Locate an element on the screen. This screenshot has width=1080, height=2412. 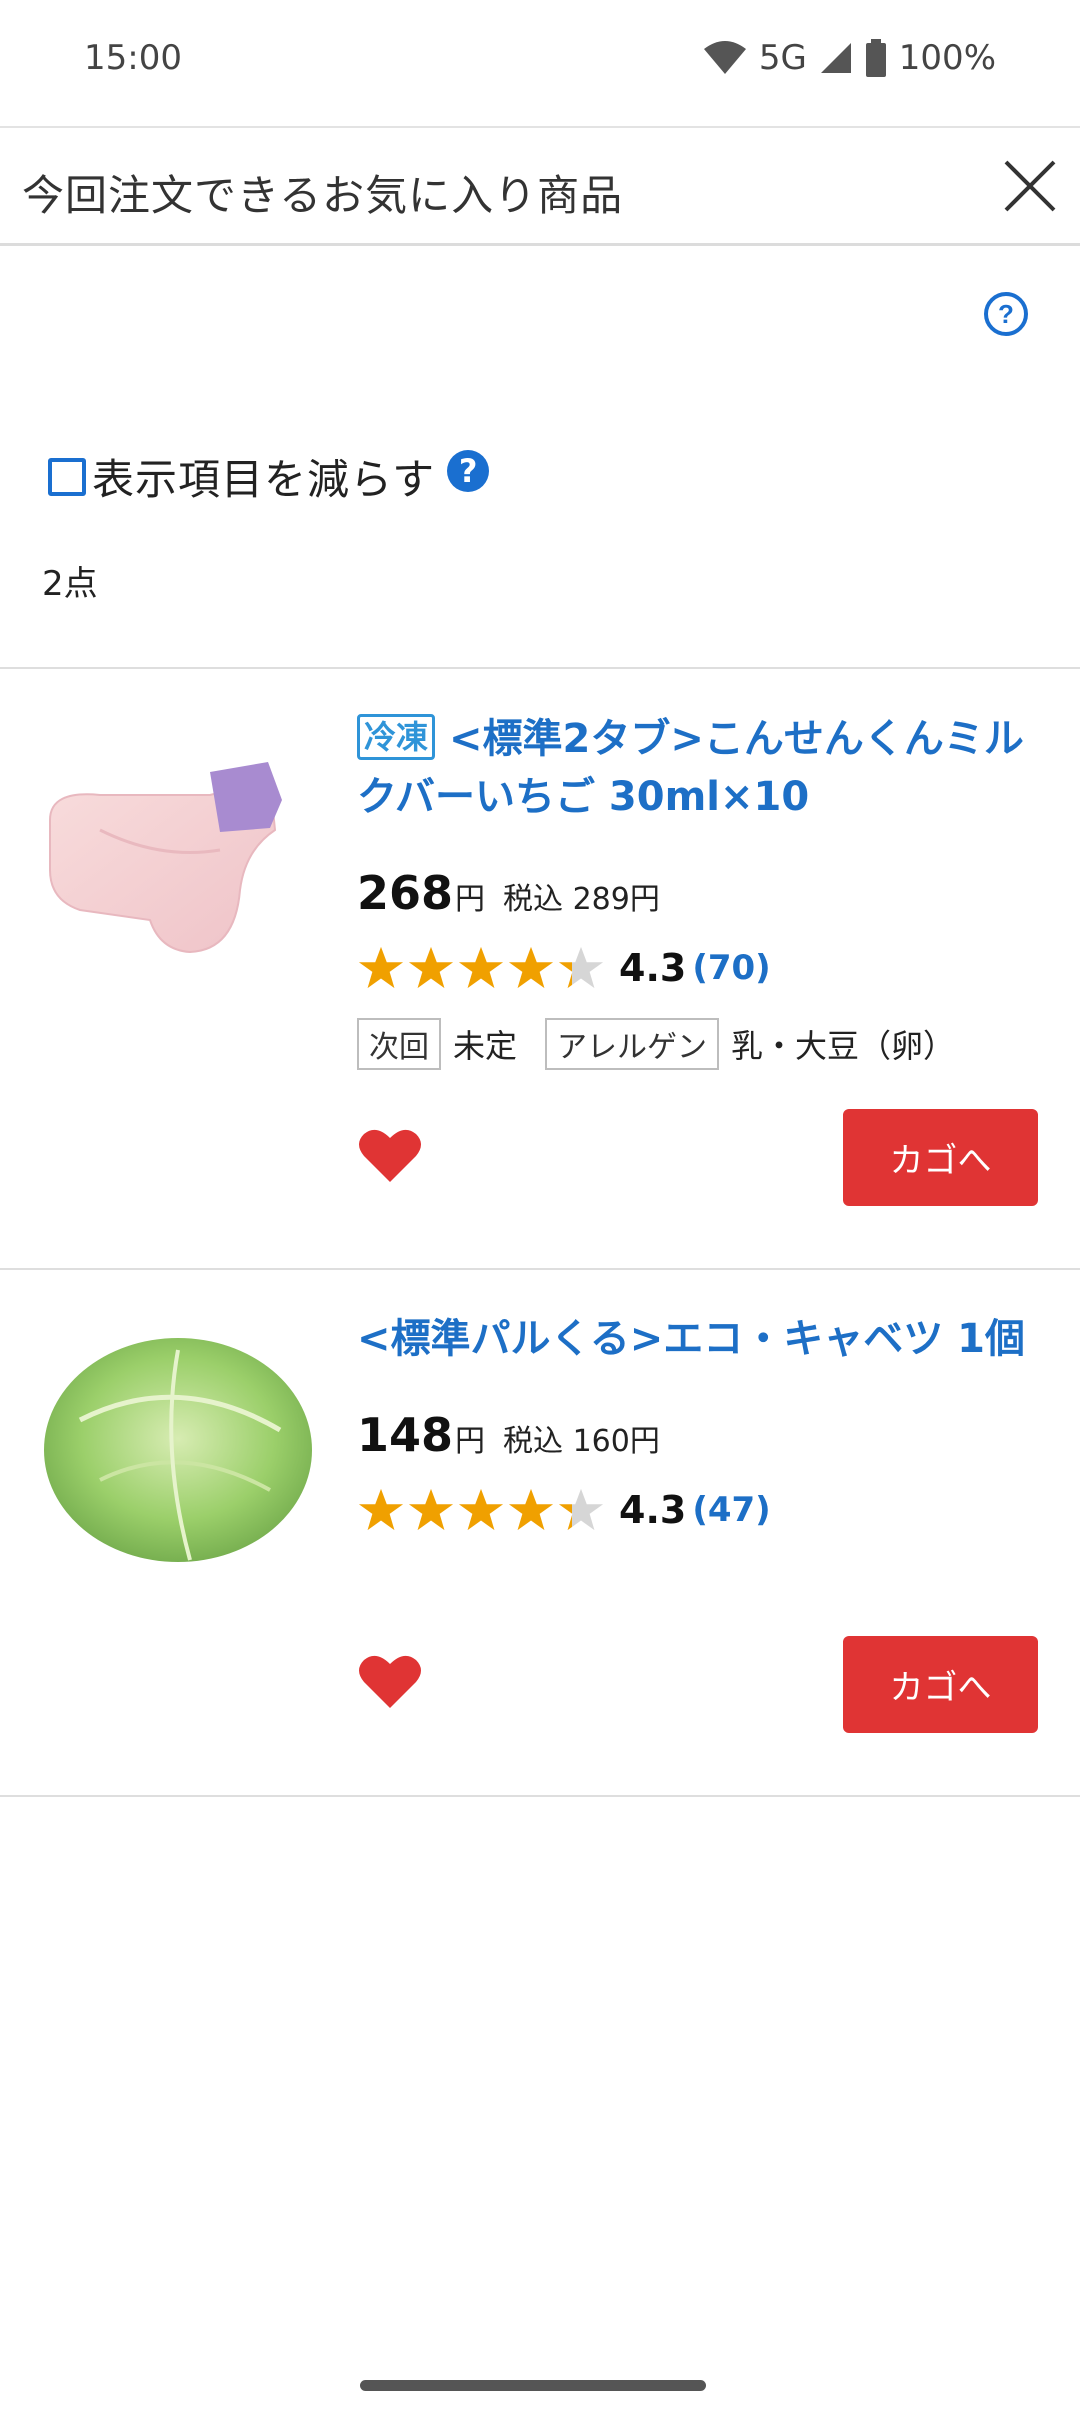
meta-row: 次回 未定 アレルゲン 乳・大豆（卵） is located at coordinates (702, 1044).